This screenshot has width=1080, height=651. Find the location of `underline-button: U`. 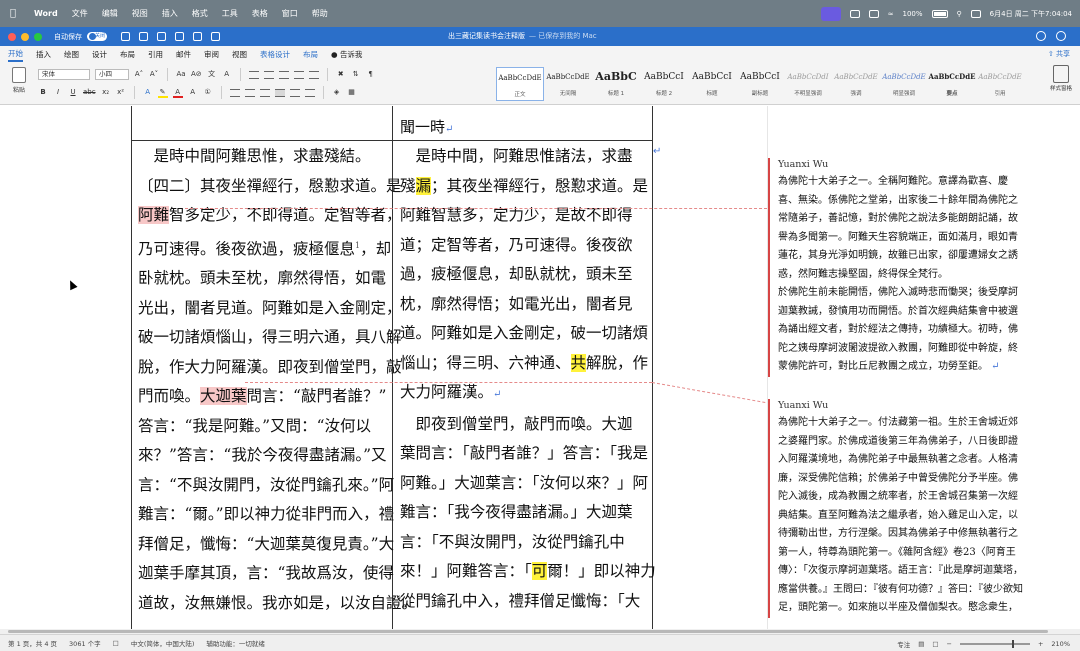

underline-button: U is located at coordinates (73, 92).